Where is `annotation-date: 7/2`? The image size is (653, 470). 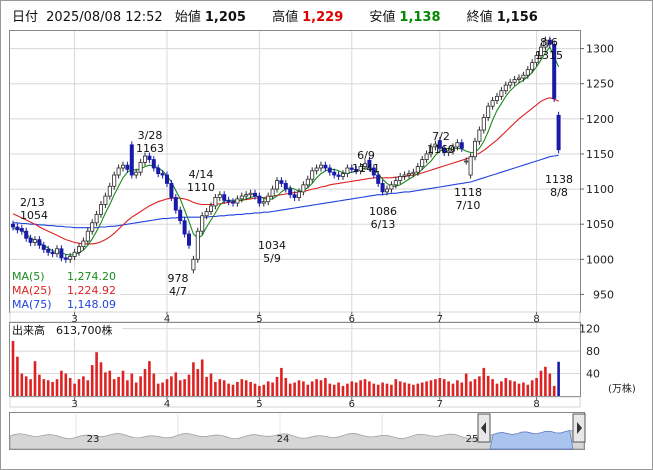 annotation-date: 7/2 is located at coordinates (441, 136).